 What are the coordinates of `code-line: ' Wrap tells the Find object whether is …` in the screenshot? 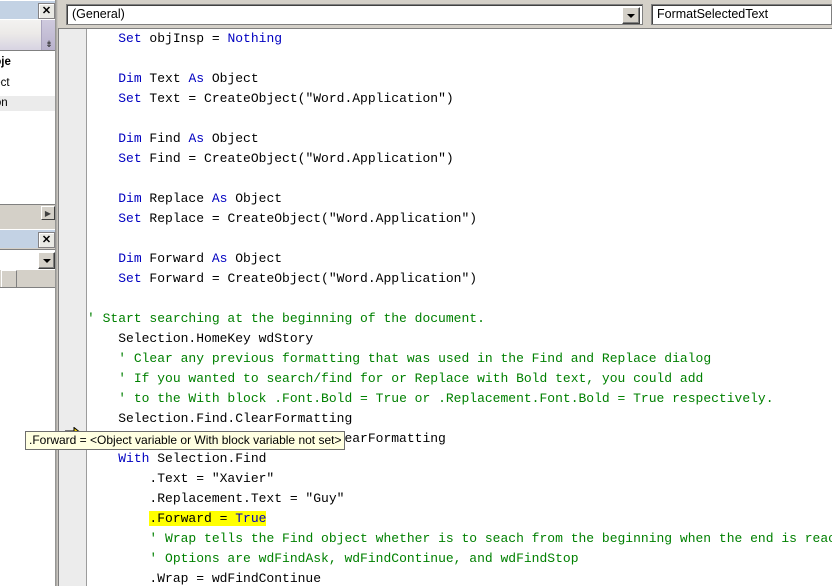 It's located at (459, 539).